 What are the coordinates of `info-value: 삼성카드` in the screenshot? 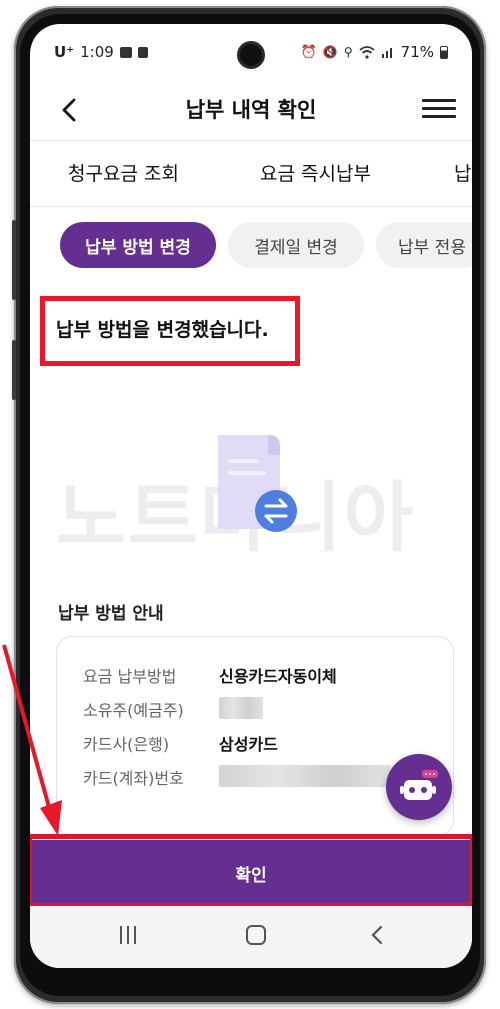 It's located at (248, 744).